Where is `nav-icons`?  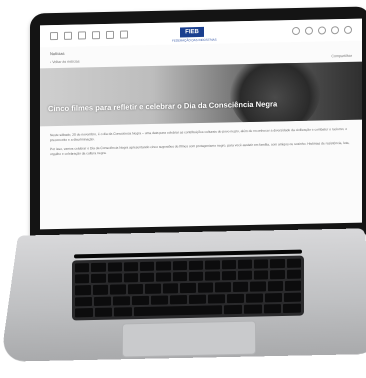
nav-icons is located at coordinates (89, 36).